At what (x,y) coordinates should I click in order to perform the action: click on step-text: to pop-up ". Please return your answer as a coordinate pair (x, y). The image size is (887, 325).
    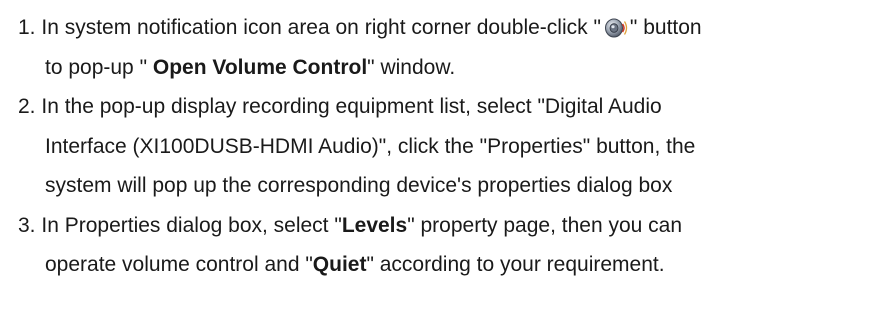
    Looking at the image, I should click on (99, 67).